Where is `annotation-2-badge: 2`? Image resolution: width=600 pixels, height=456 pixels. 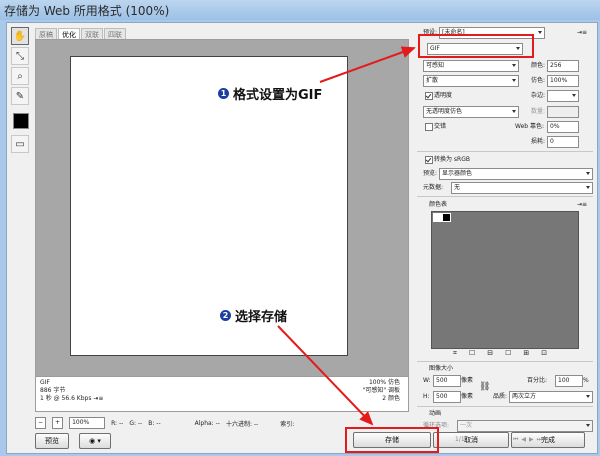
annotation-2-badge: 2 is located at coordinates (225, 315).